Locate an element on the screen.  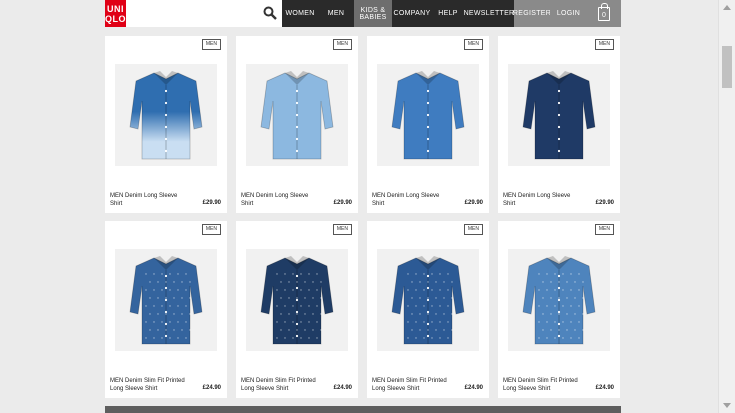
nav-help: HELP is located at coordinates (448, 13).